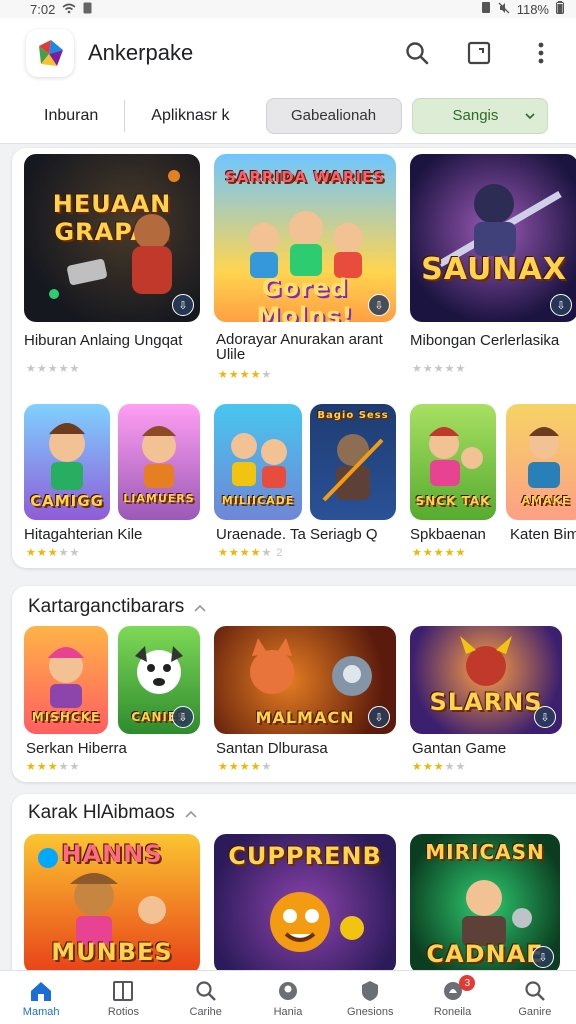 This screenshot has height=1024, width=576. Describe the element at coordinates (494, 269) in the screenshot. I see `tile-title: SAUNAX` at that location.